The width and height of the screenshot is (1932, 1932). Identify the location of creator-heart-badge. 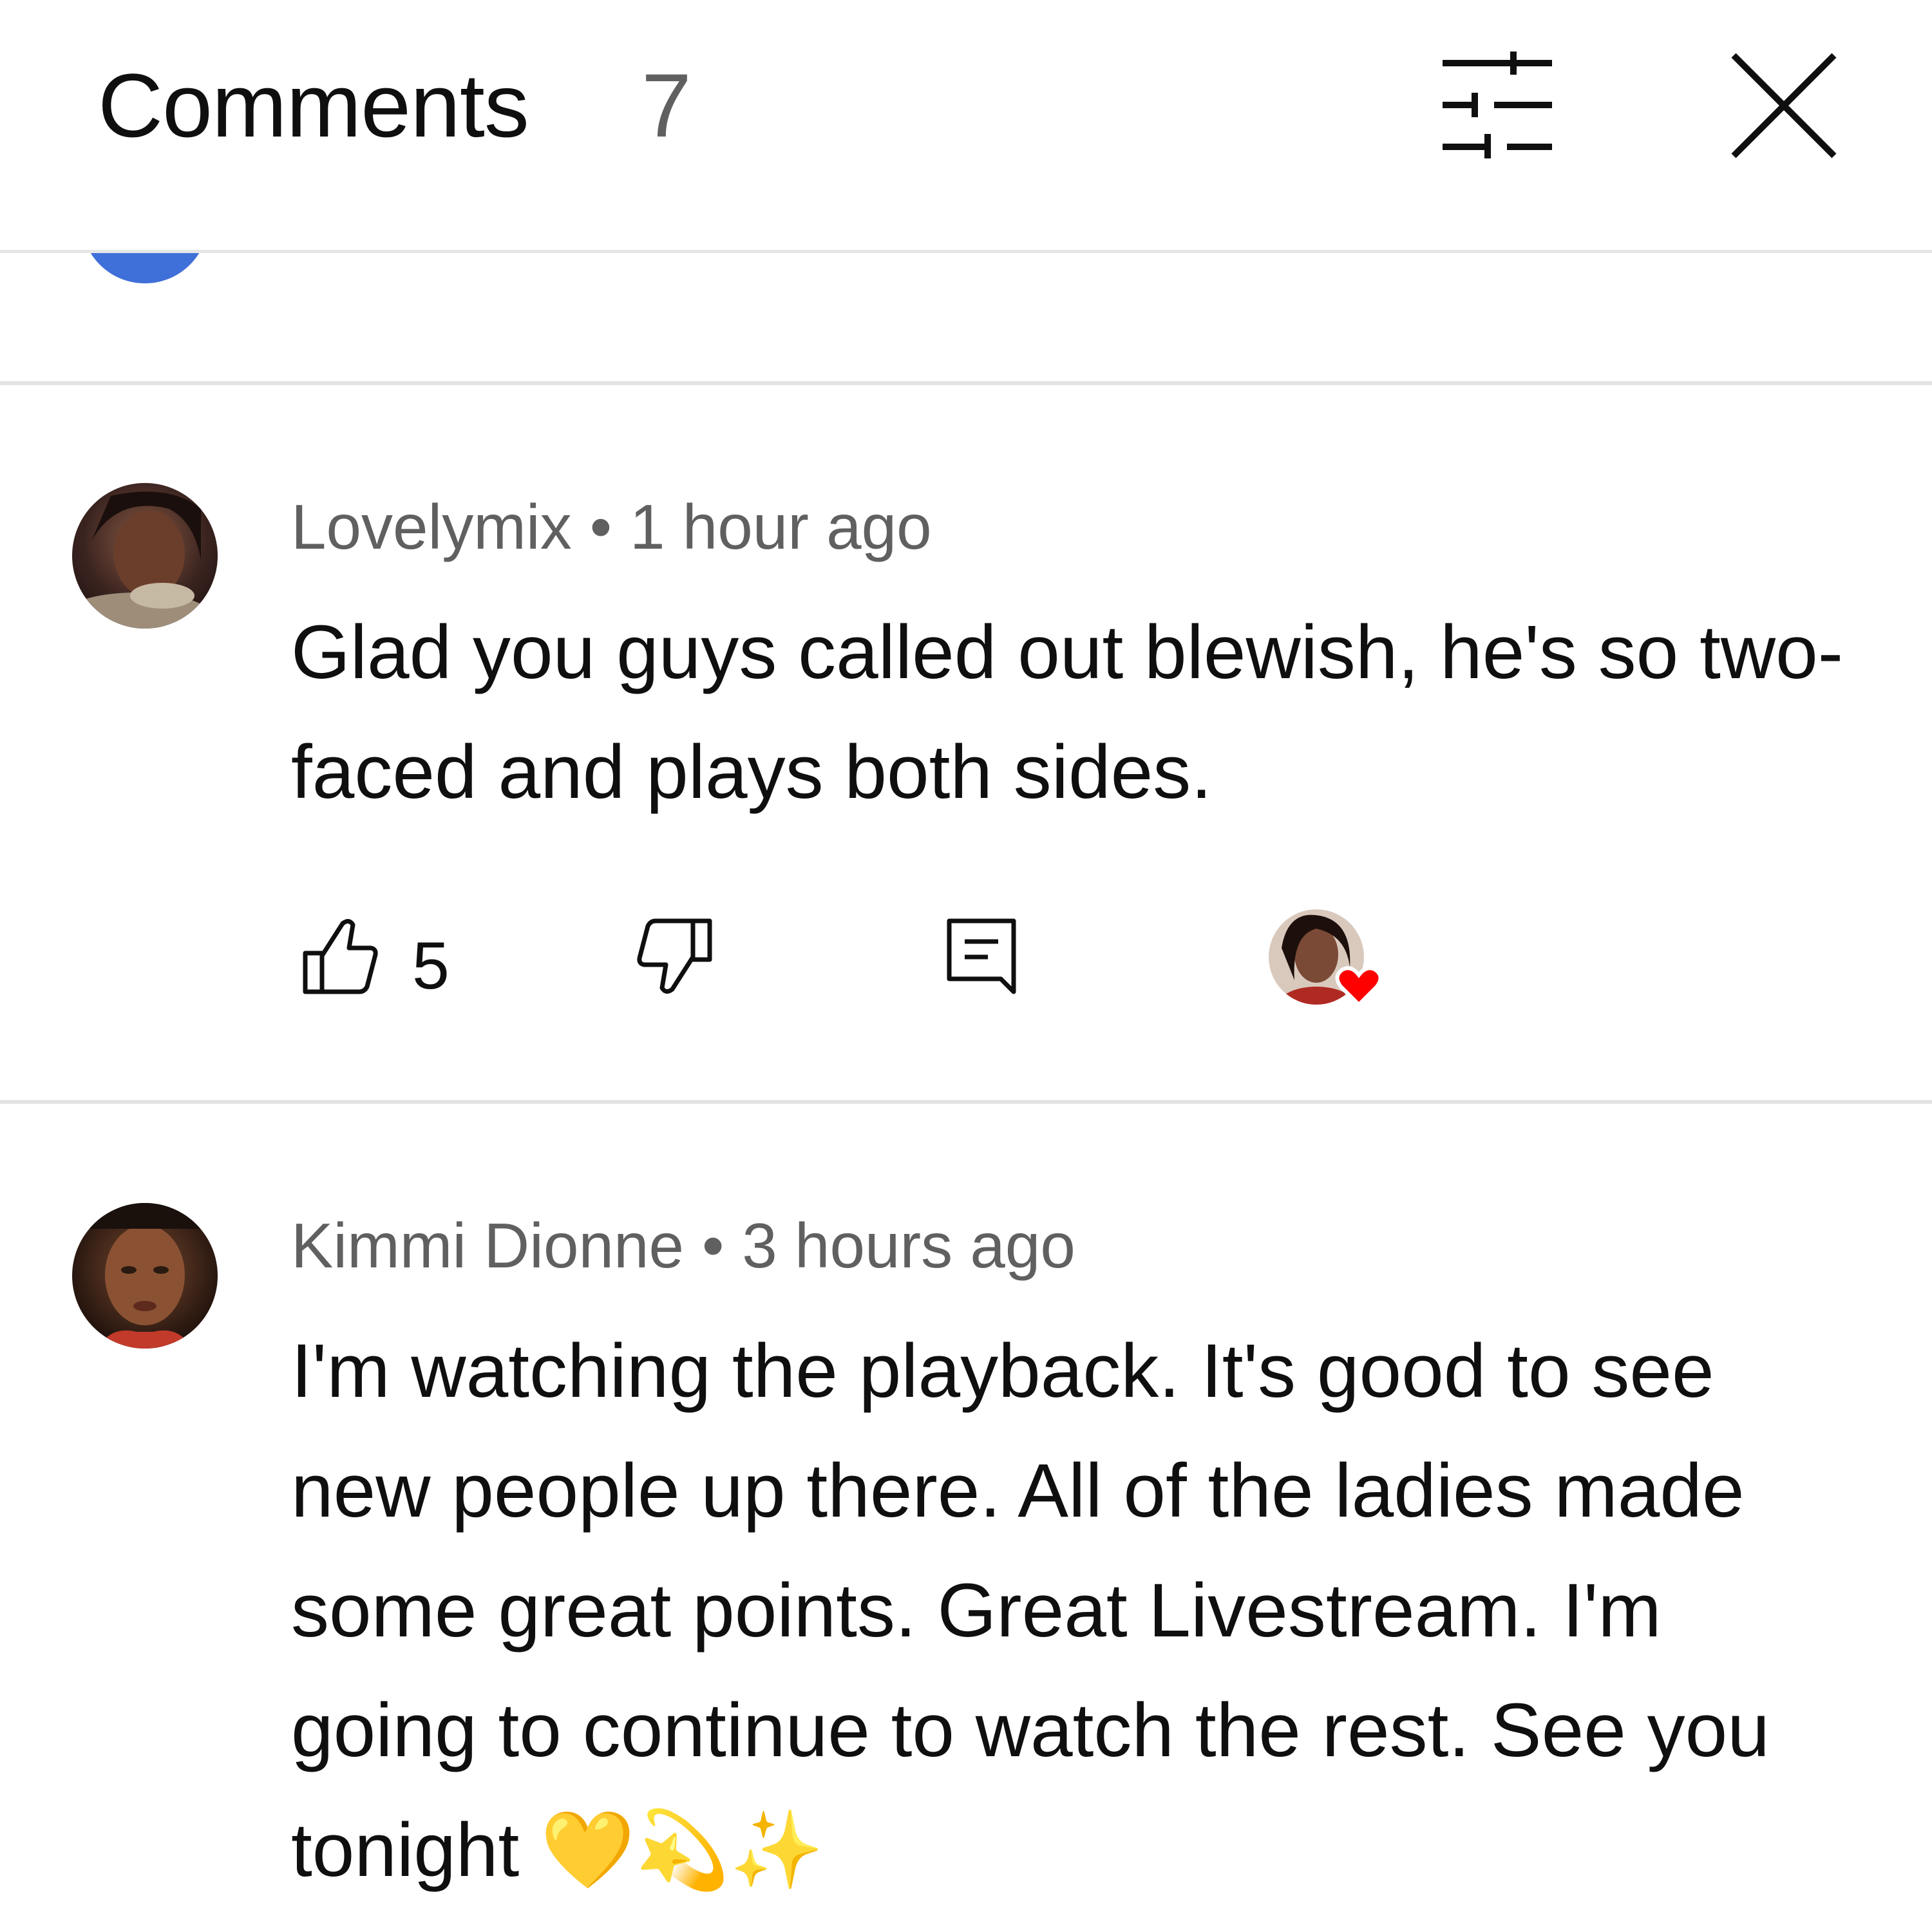
(1326, 961).